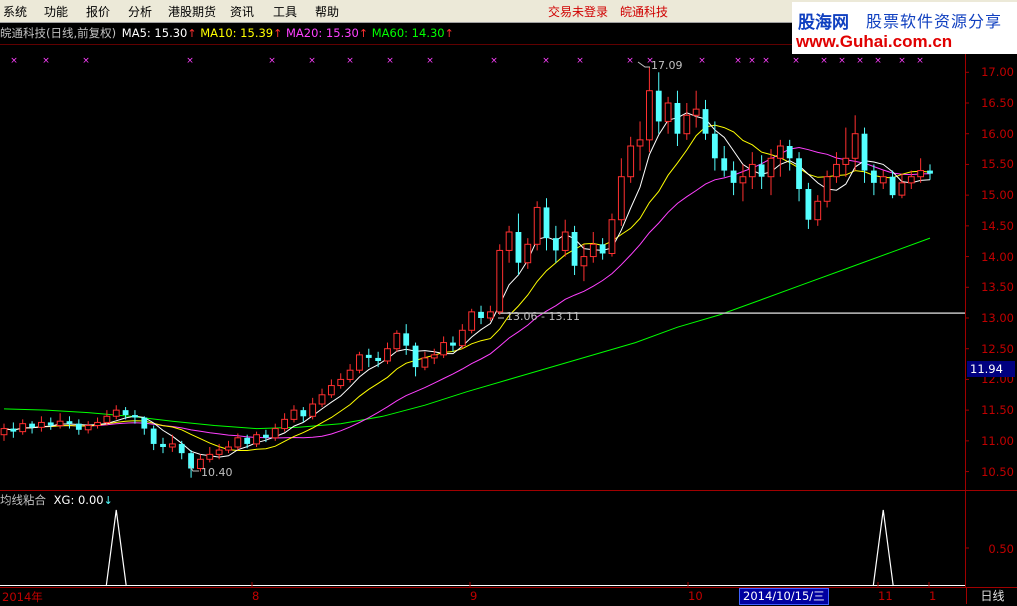  What do you see at coordinates (56, 11) in the screenshot?
I see `menu-function: 功能` at bounding box center [56, 11].